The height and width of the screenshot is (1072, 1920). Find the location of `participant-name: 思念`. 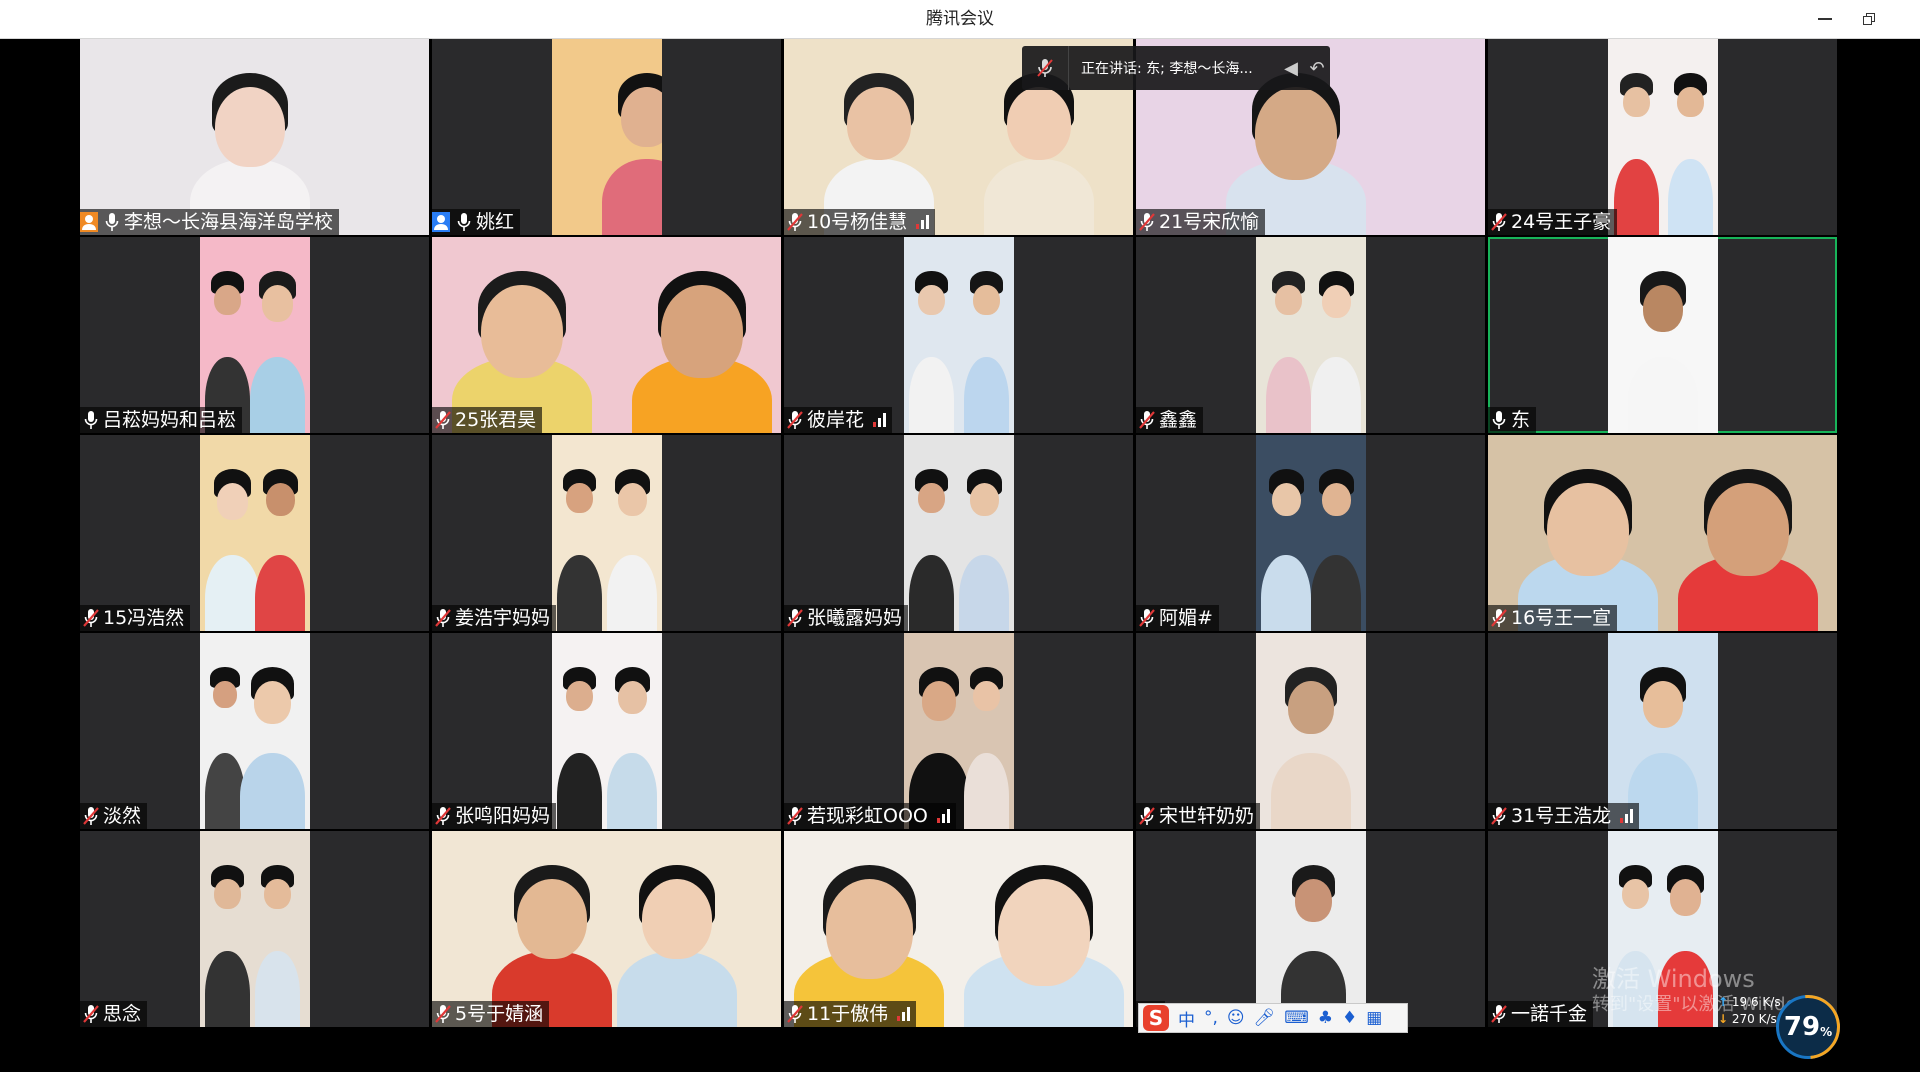

participant-name: 思念 is located at coordinates (122, 1014).